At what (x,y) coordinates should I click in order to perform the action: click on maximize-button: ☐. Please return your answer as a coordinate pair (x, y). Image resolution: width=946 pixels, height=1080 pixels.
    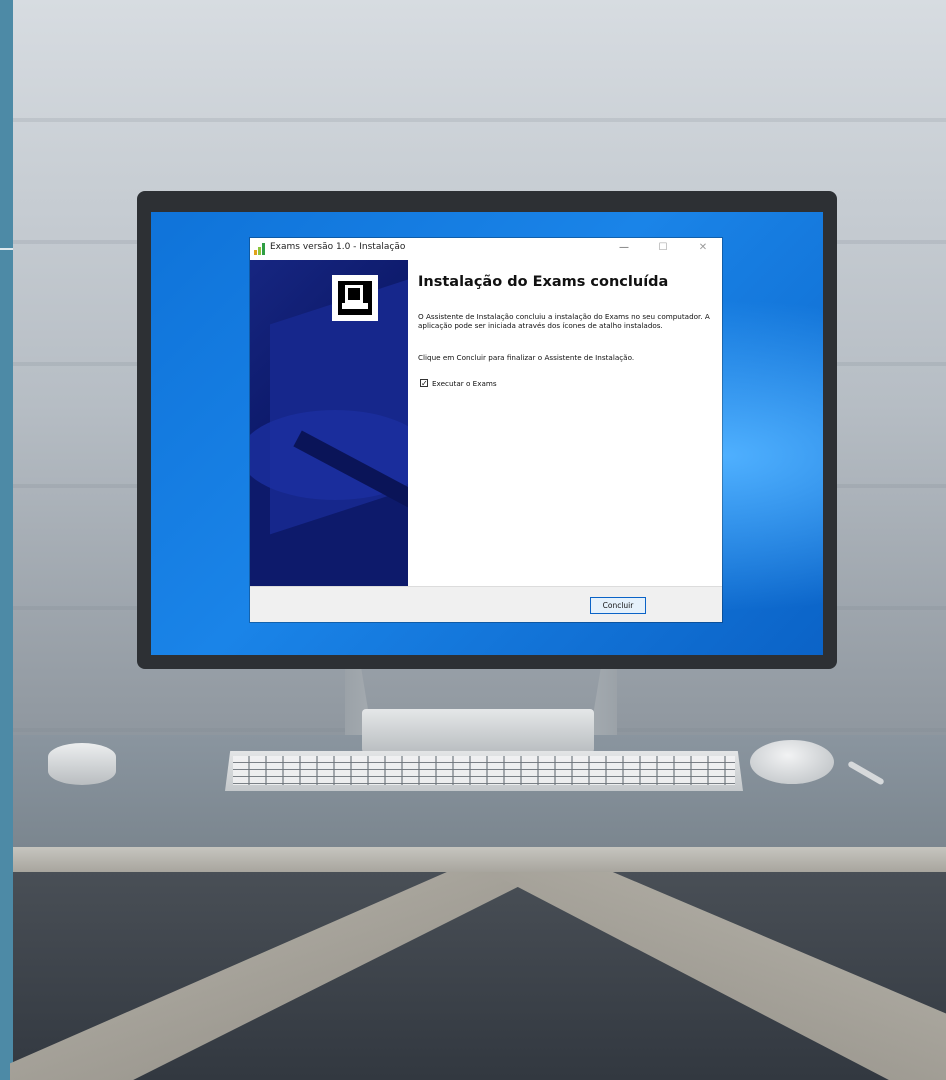
    Looking at the image, I should click on (663, 248).